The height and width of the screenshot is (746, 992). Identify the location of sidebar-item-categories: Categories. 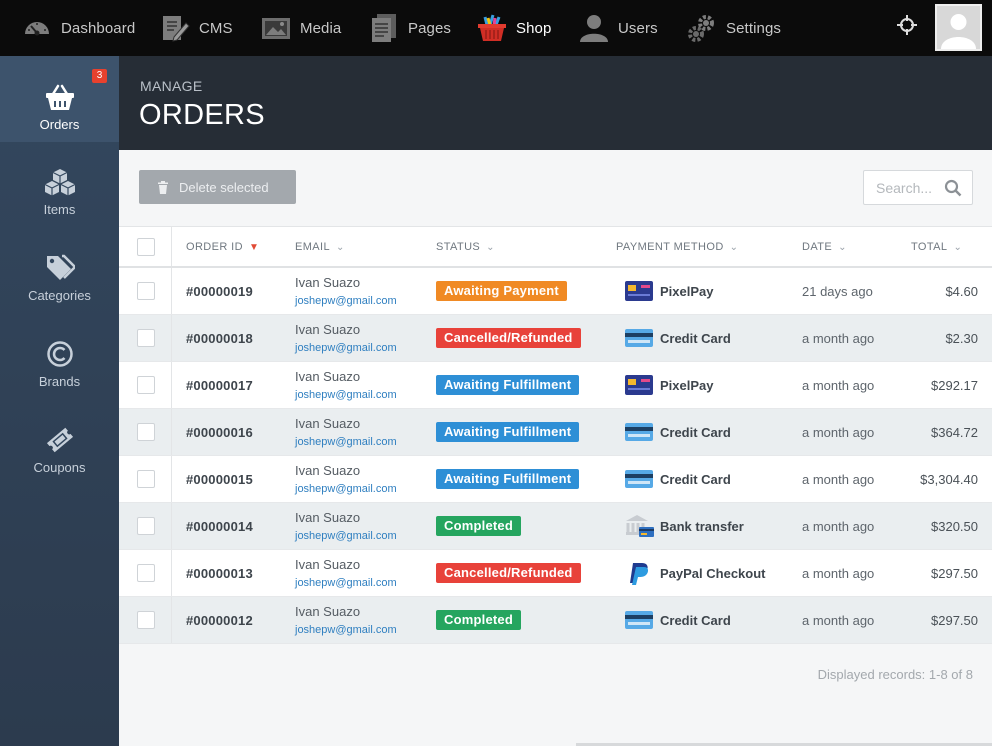
(59, 271).